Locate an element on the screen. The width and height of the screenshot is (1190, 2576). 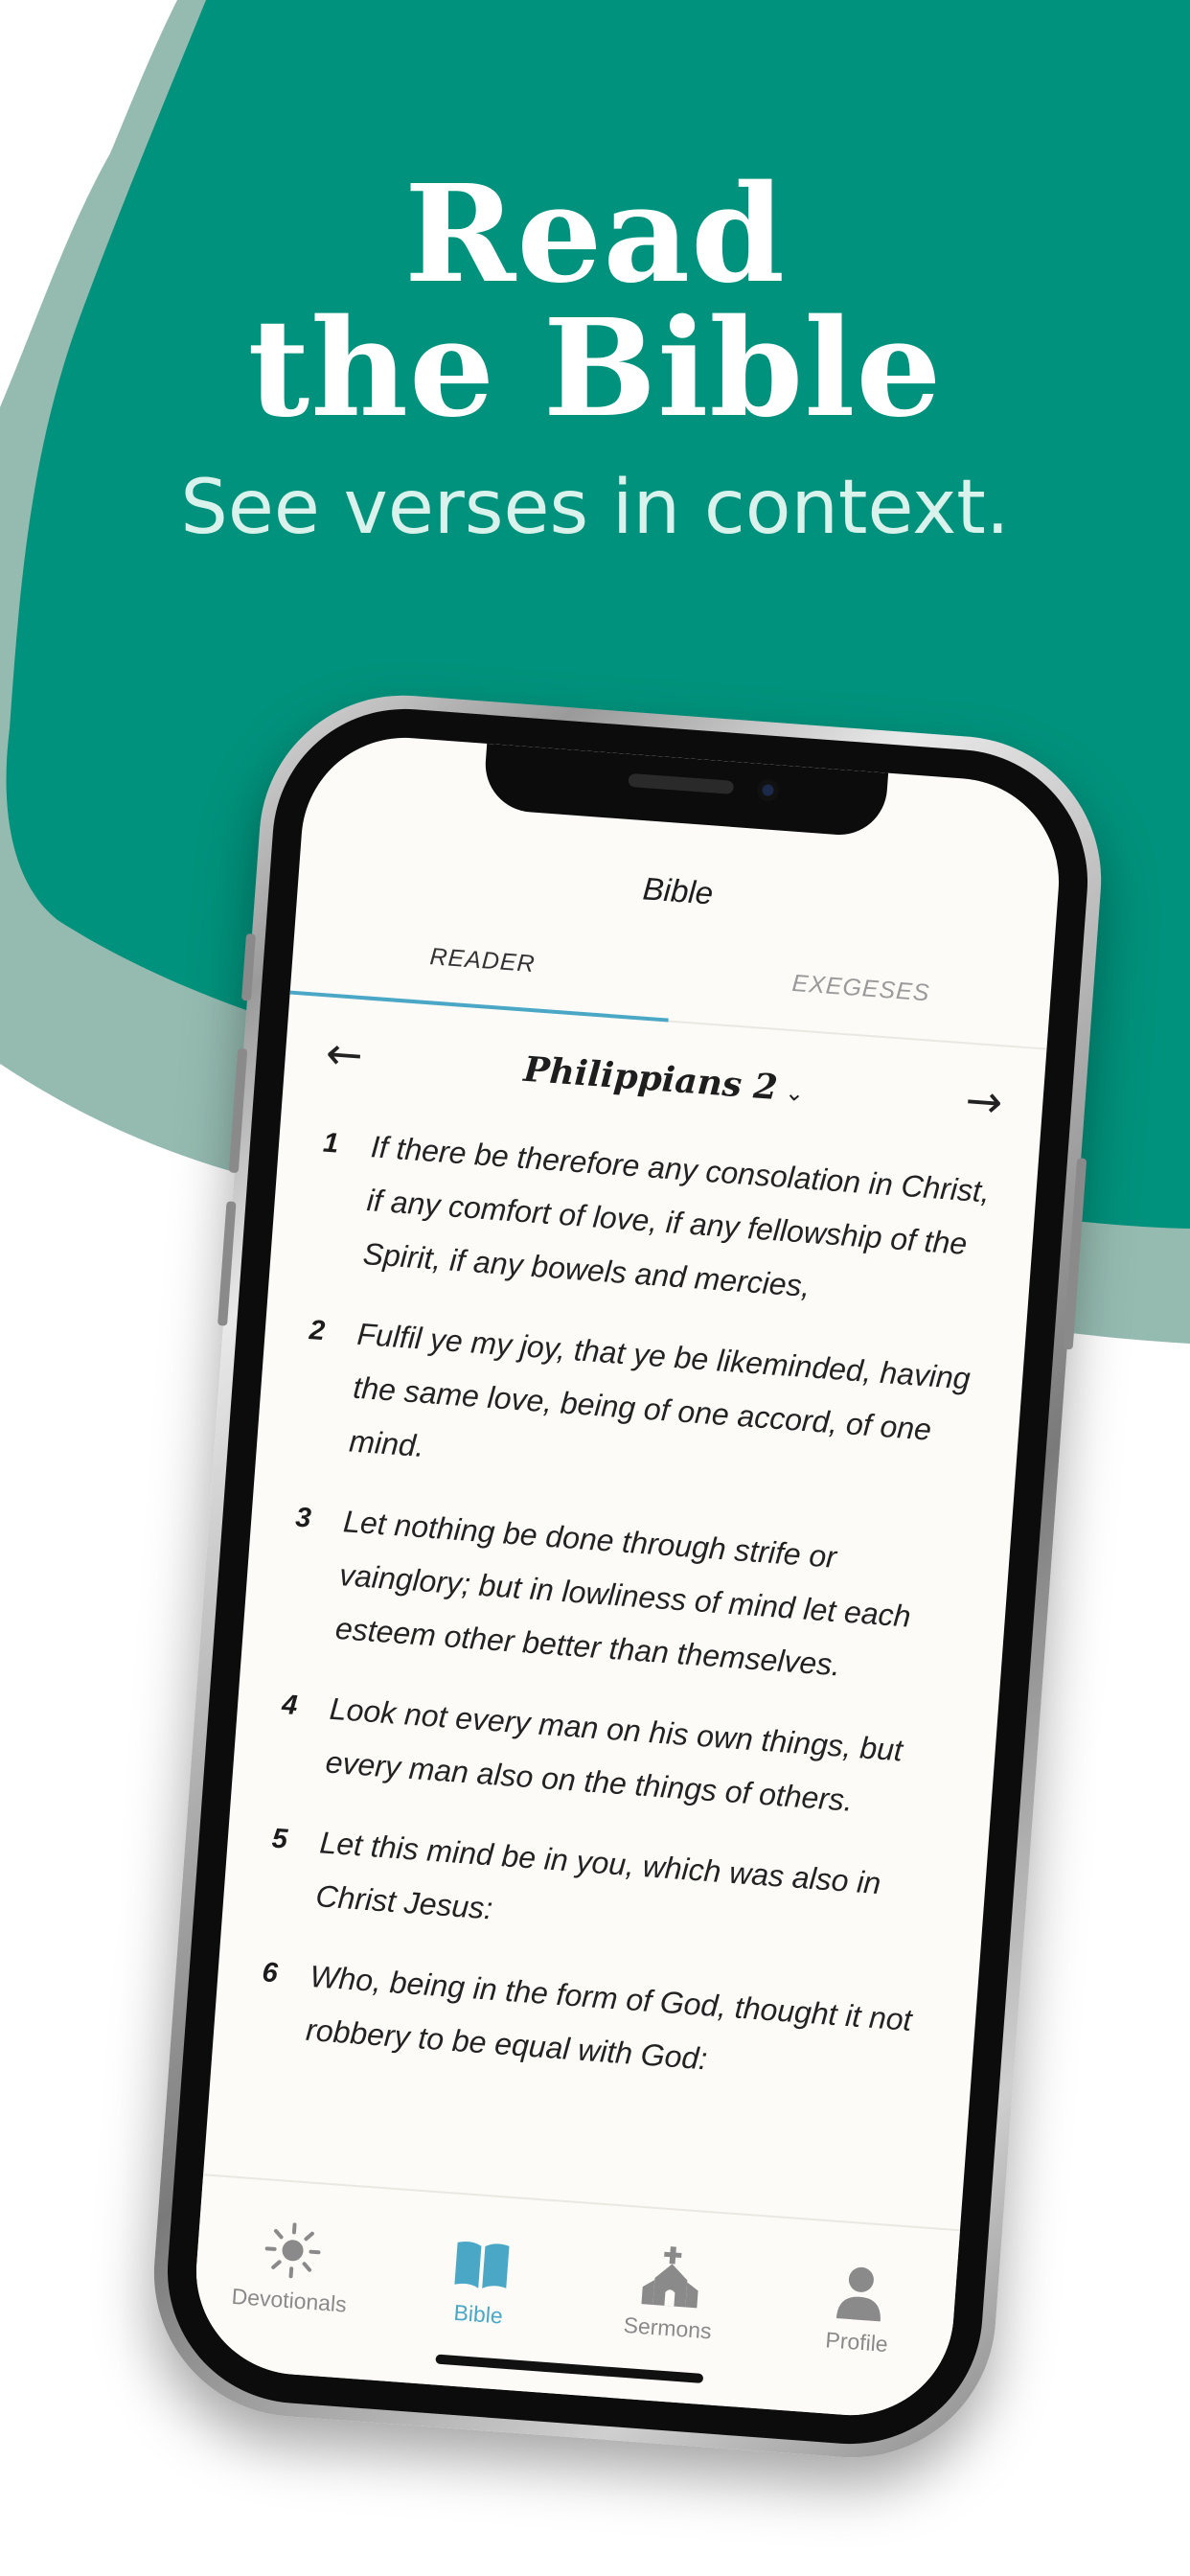
hero-title: Read the Bible is located at coordinates (595, 302).